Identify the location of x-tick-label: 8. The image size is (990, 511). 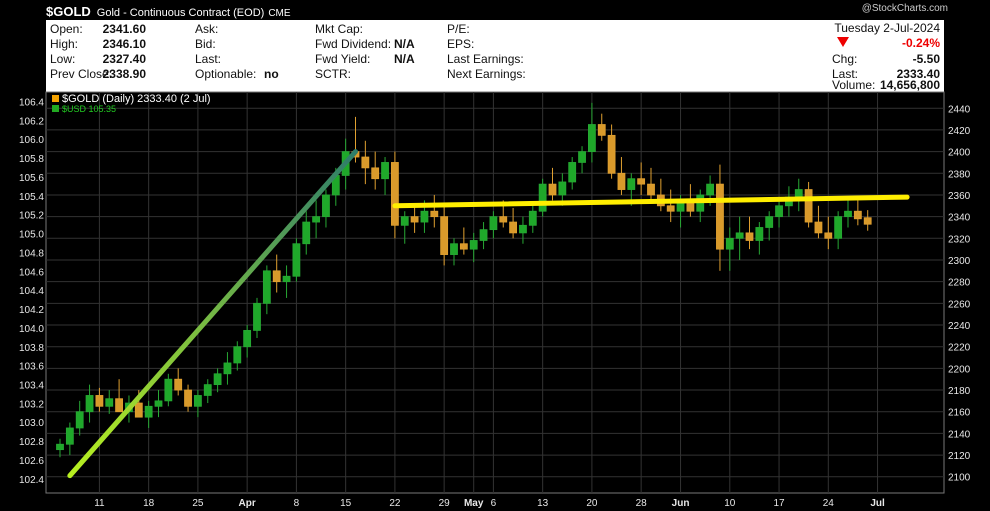
(297, 503).